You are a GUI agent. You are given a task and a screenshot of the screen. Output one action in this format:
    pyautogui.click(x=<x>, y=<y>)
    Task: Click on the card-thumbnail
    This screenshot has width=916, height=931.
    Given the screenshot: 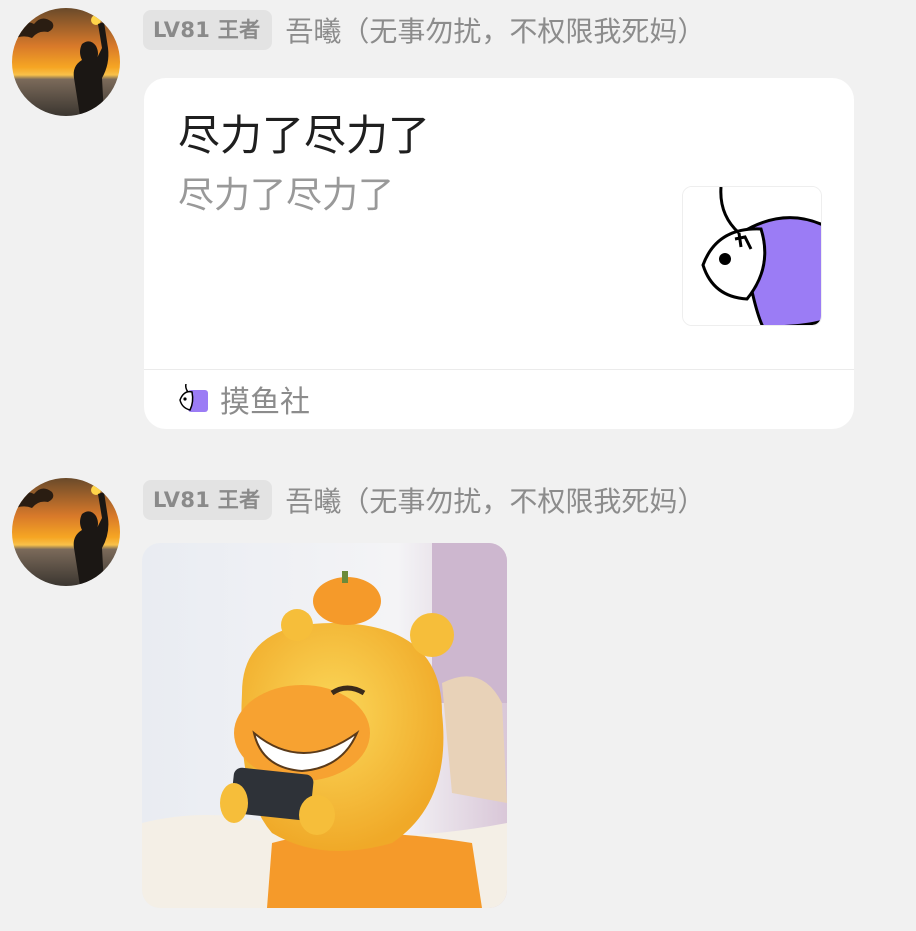 What is the action you would take?
    pyautogui.click(x=752, y=256)
    